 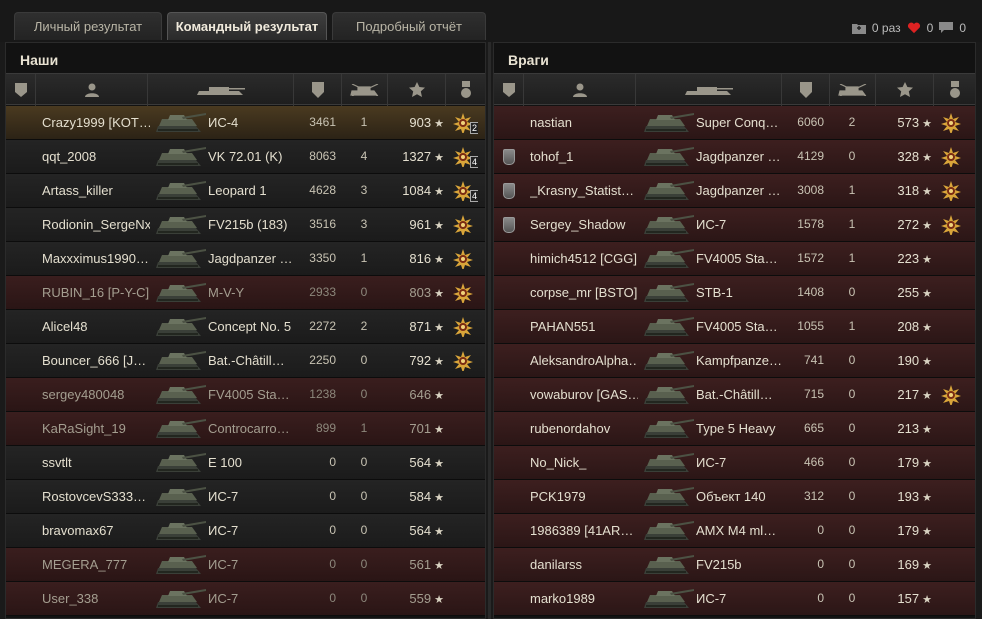 What do you see at coordinates (734, 157) in the screenshot?
I see `table-row: tohof_1 Jagdpanzer … 4129 0 328 ★` at bounding box center [734, 157].